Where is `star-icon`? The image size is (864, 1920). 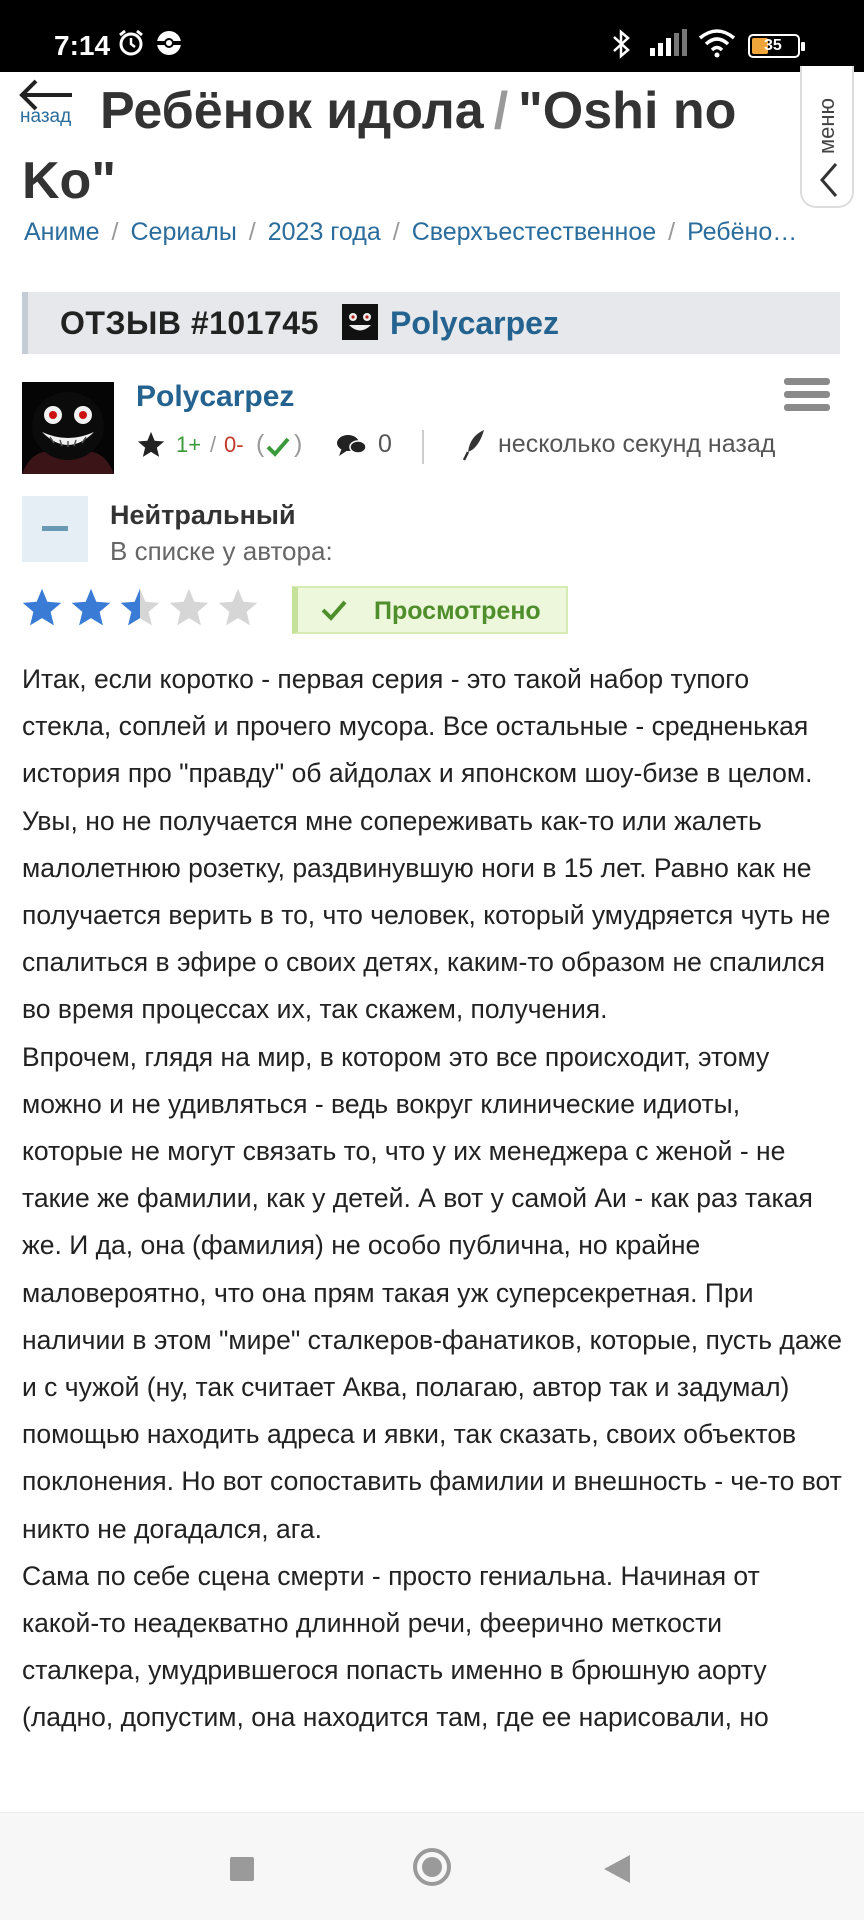 star-icon is located at coordinates (151, 444).